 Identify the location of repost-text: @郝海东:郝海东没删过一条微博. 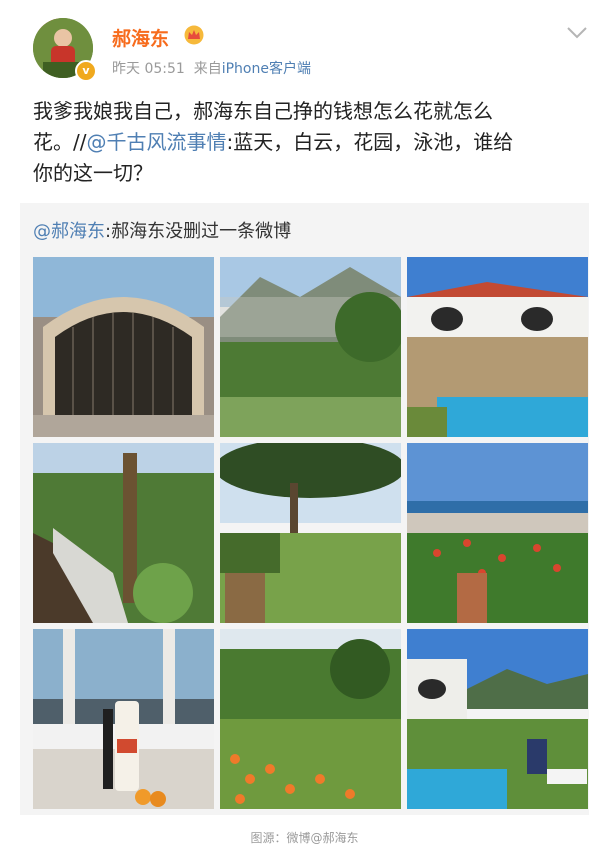
(162, 230).